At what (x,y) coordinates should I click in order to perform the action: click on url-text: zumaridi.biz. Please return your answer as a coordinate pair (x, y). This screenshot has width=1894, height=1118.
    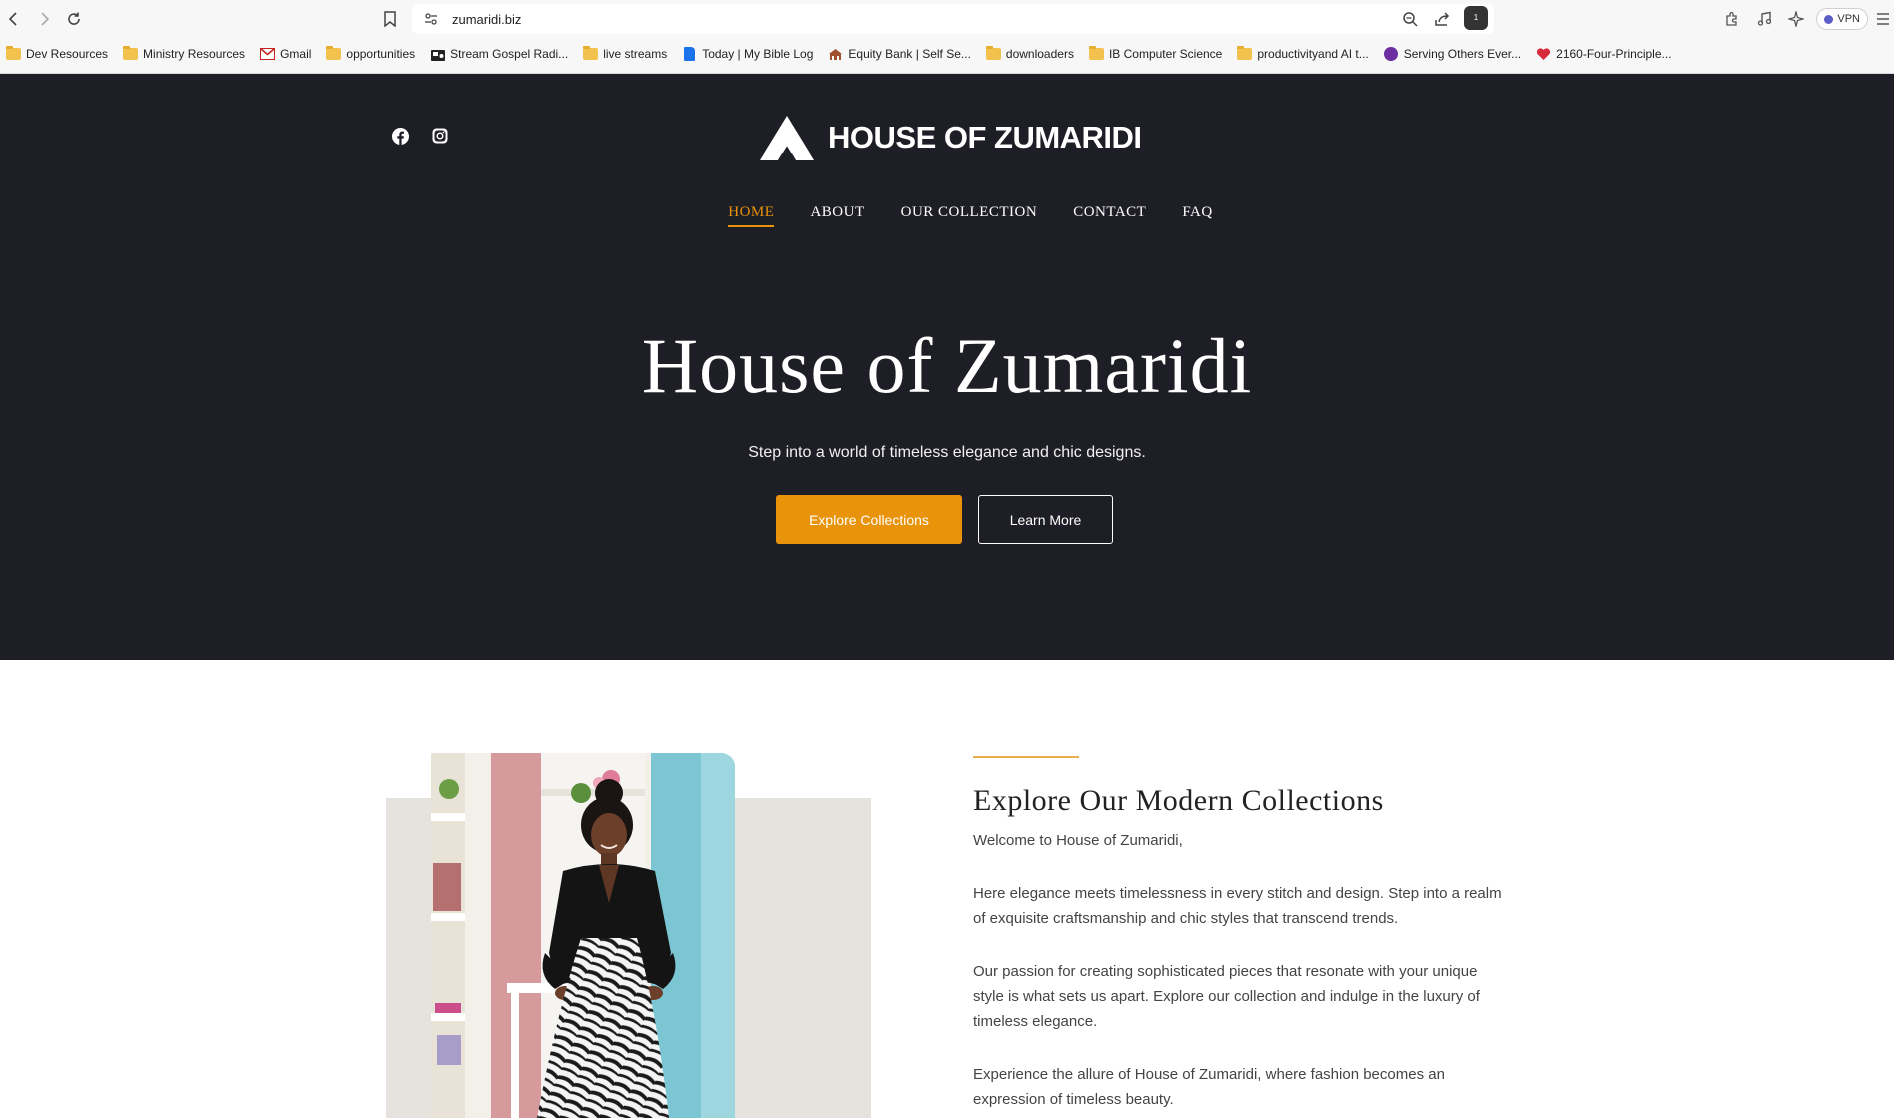
    Looking at the image, I should click on (486, 19).